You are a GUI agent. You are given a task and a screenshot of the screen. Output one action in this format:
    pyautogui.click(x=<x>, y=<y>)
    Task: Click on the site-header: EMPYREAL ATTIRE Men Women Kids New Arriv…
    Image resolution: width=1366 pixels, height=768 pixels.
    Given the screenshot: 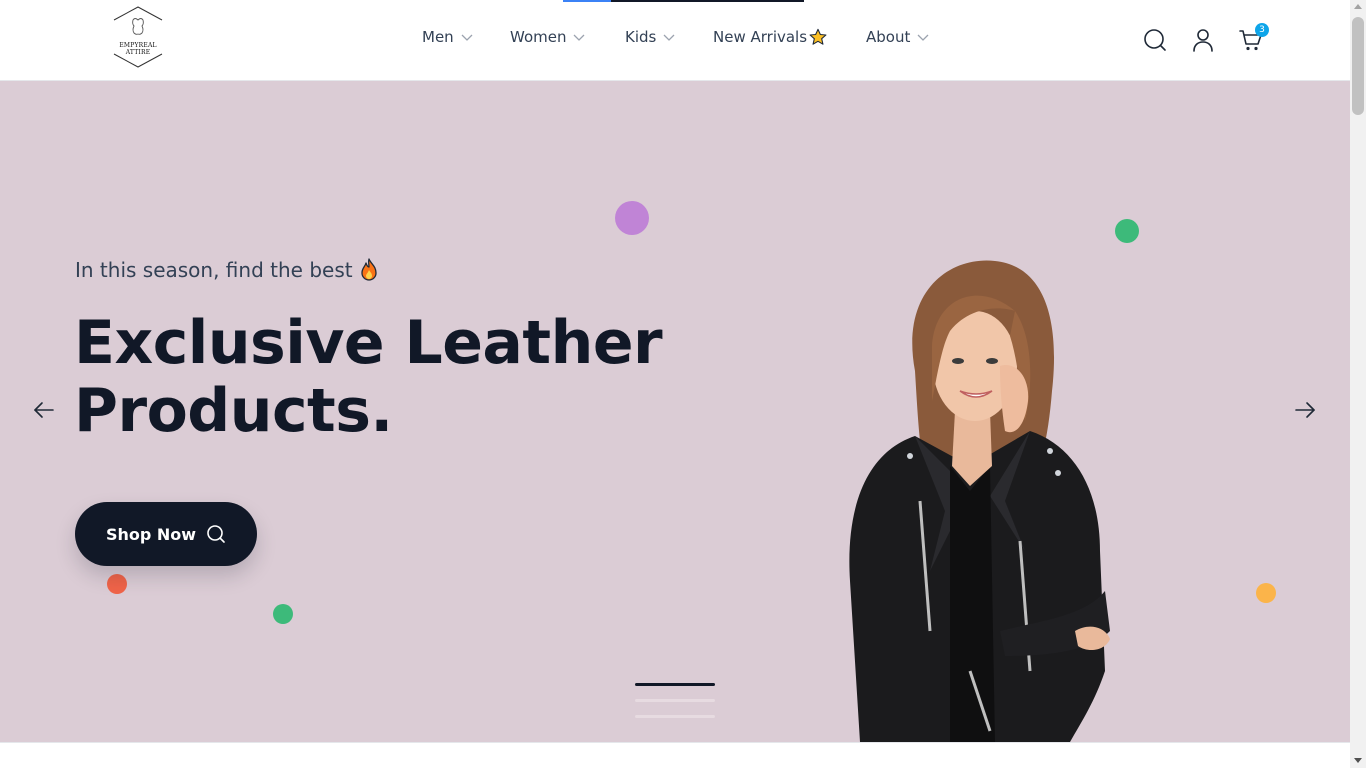 What is the action you would take?
    pyautogui.click(x=675, y=40)
    